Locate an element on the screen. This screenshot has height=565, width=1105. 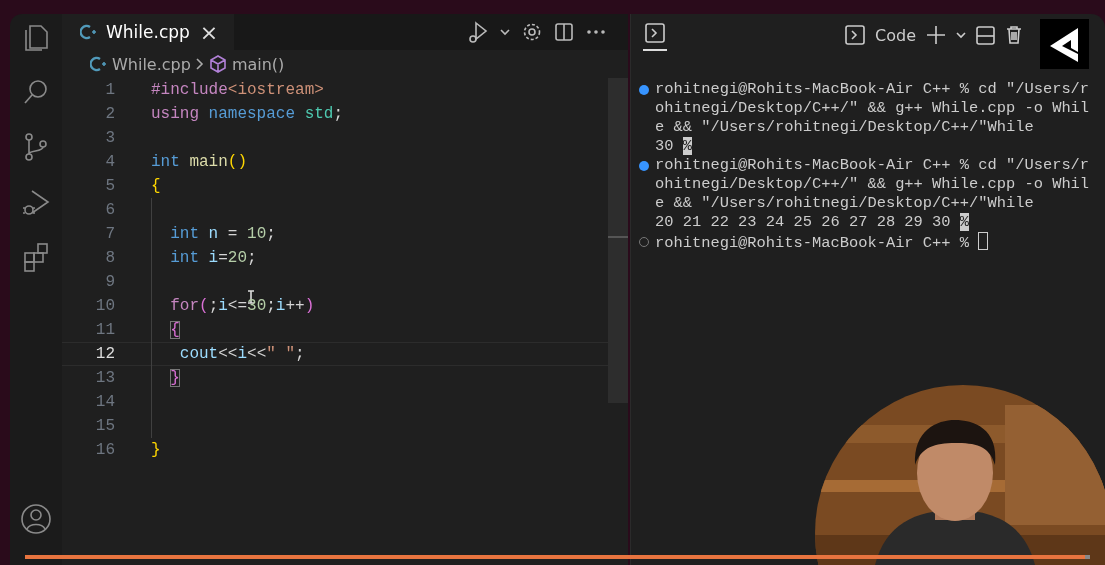
code-line: for(;i<=30;i++) is located at coordinates (233, 306).